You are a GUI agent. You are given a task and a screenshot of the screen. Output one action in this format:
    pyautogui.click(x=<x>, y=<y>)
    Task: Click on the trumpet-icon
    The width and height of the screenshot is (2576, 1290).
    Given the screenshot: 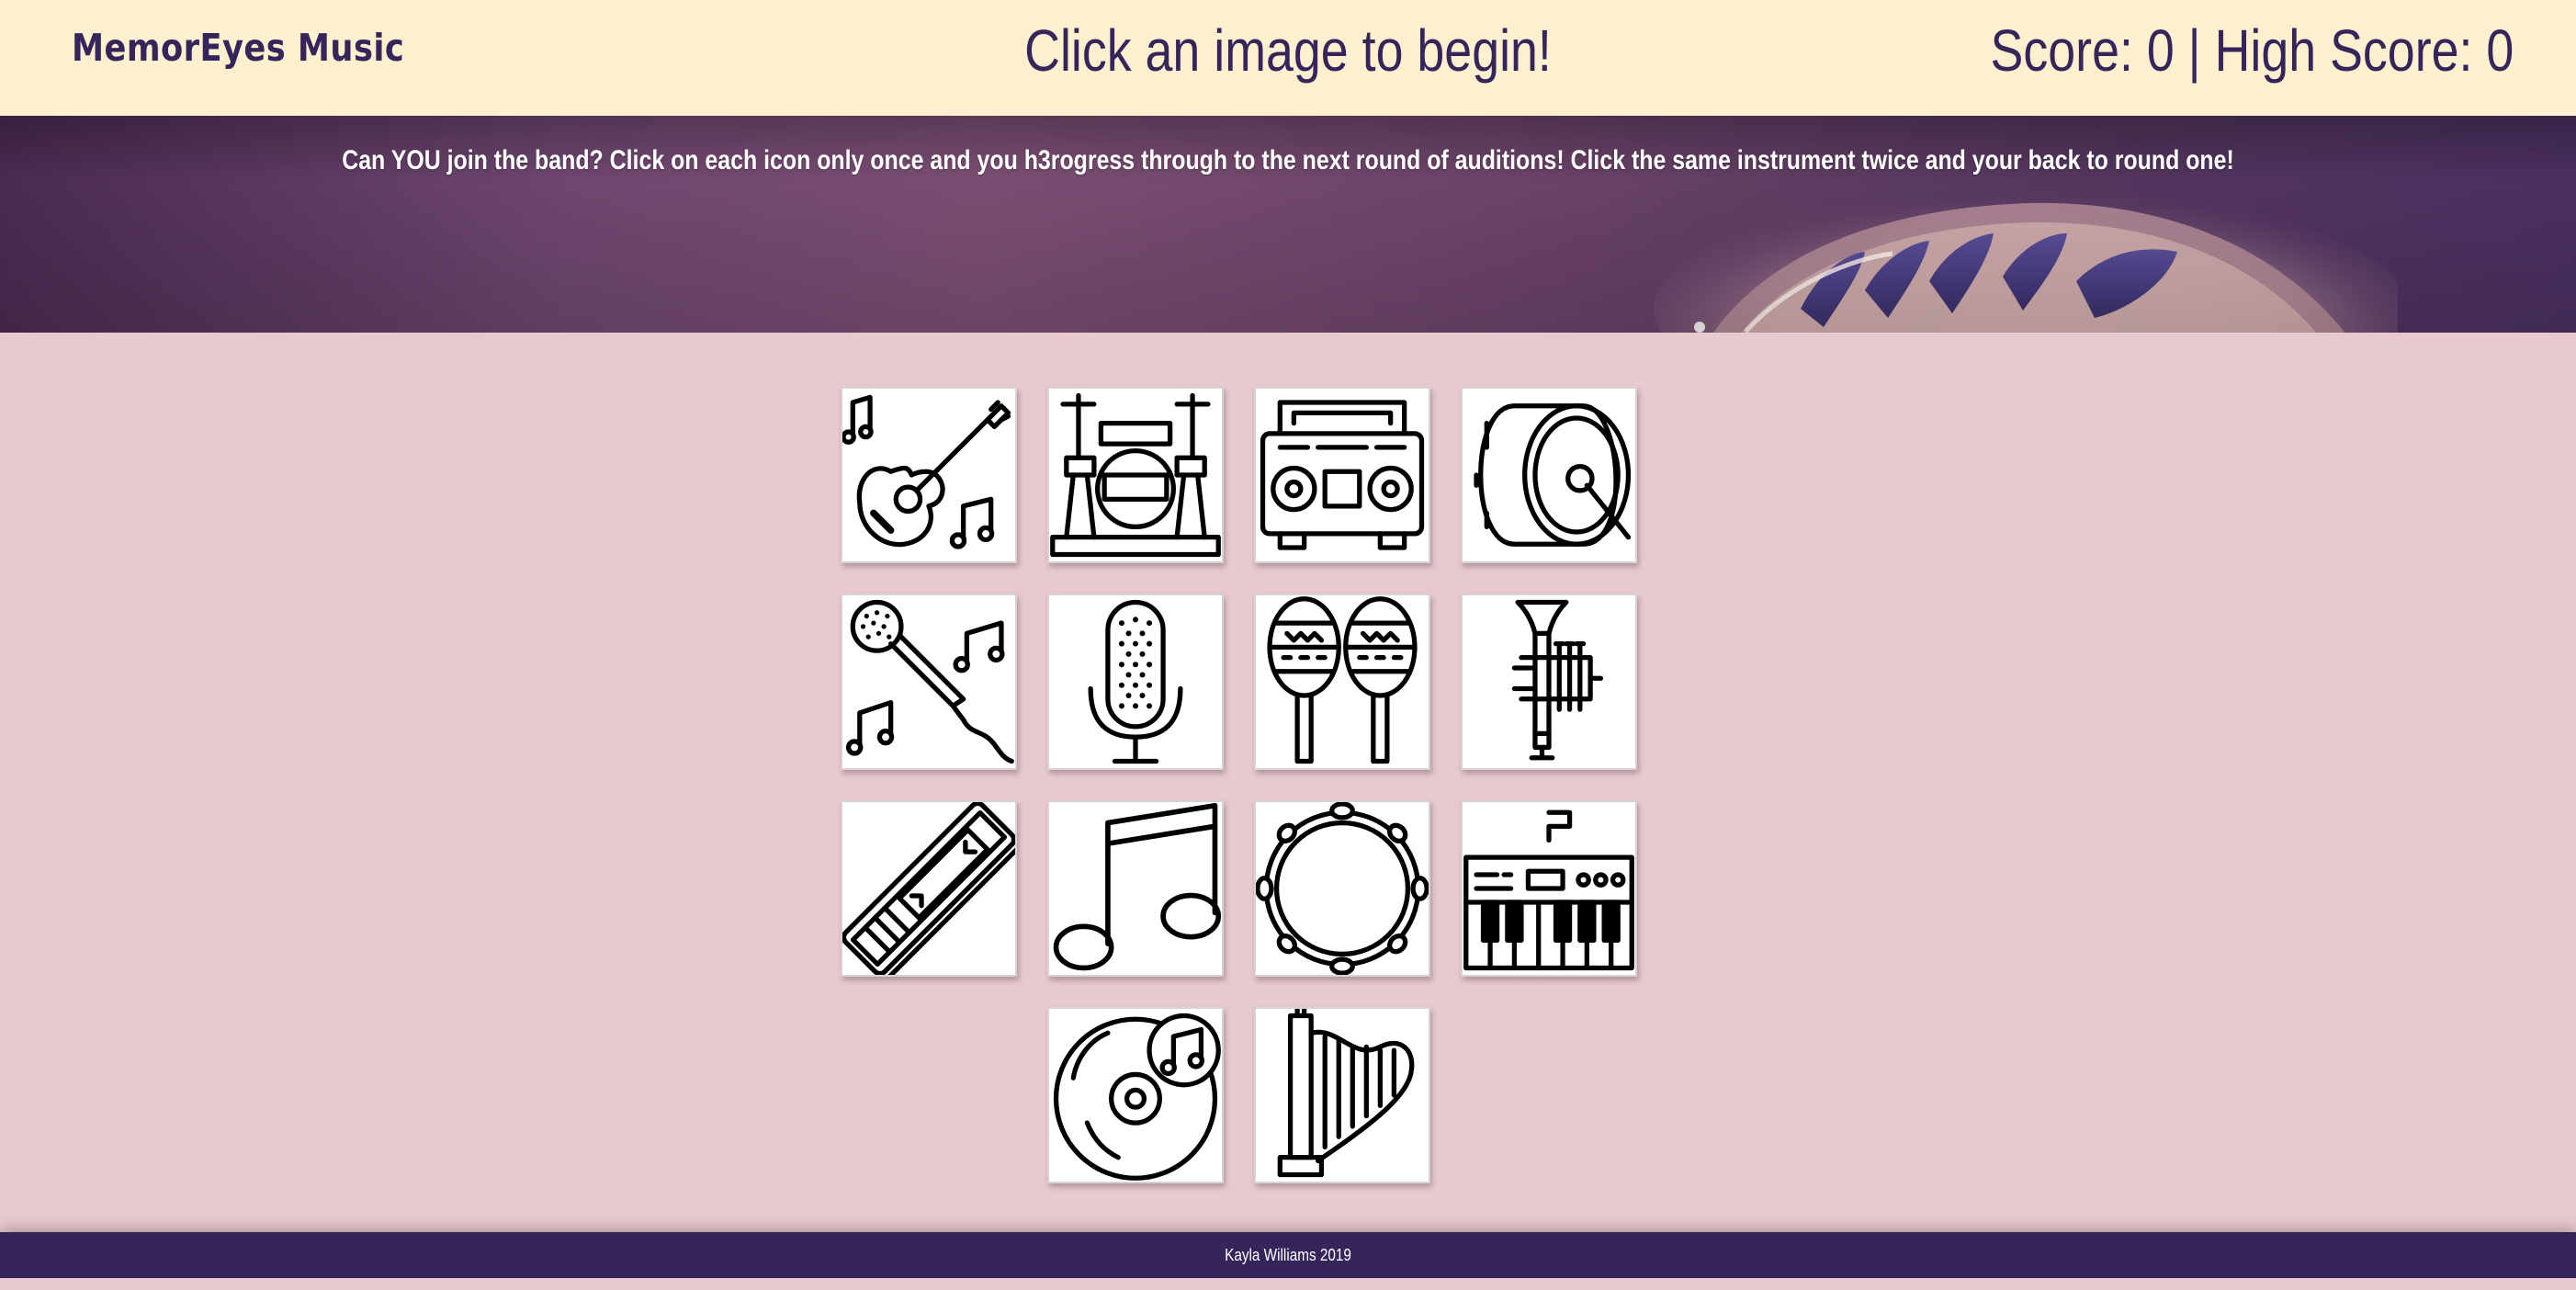 What is the action you would take?
    pyautogui.click(x=1557, y=680)
    